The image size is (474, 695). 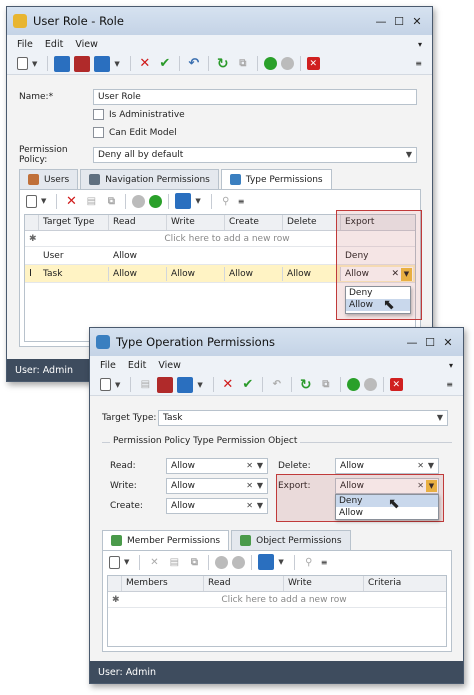 I want to click on save-icon, so click(x=62, y=63).